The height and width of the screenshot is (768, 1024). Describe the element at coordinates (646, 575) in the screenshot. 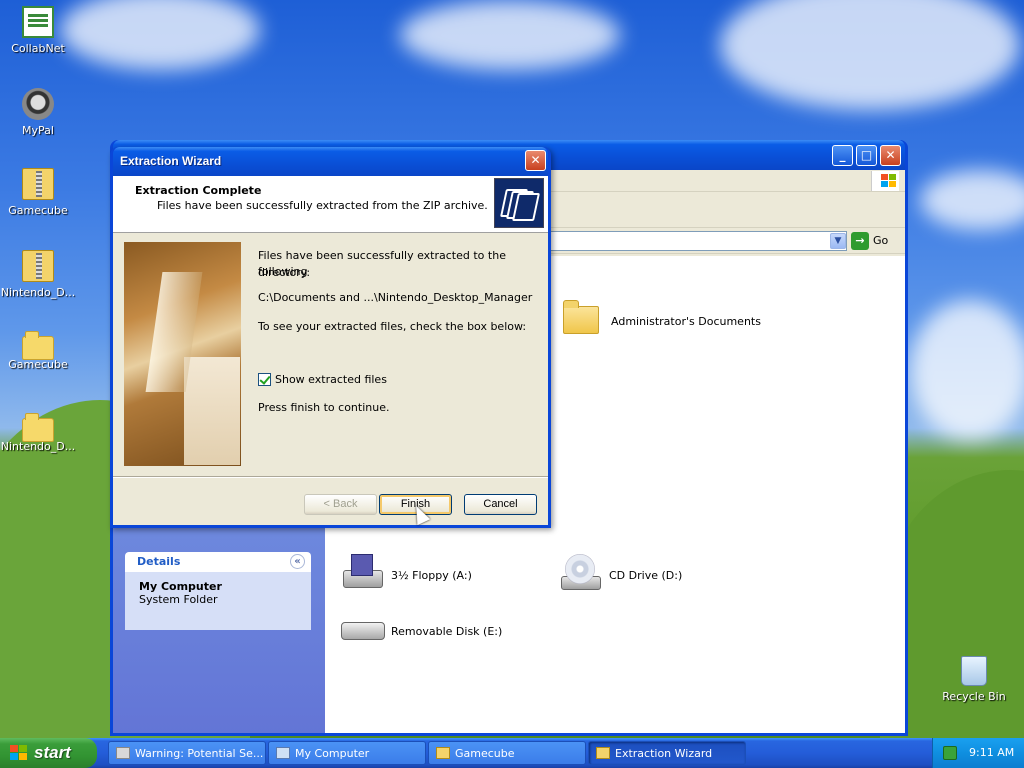

I see `item-label: CD Drive (D:)` at that location.